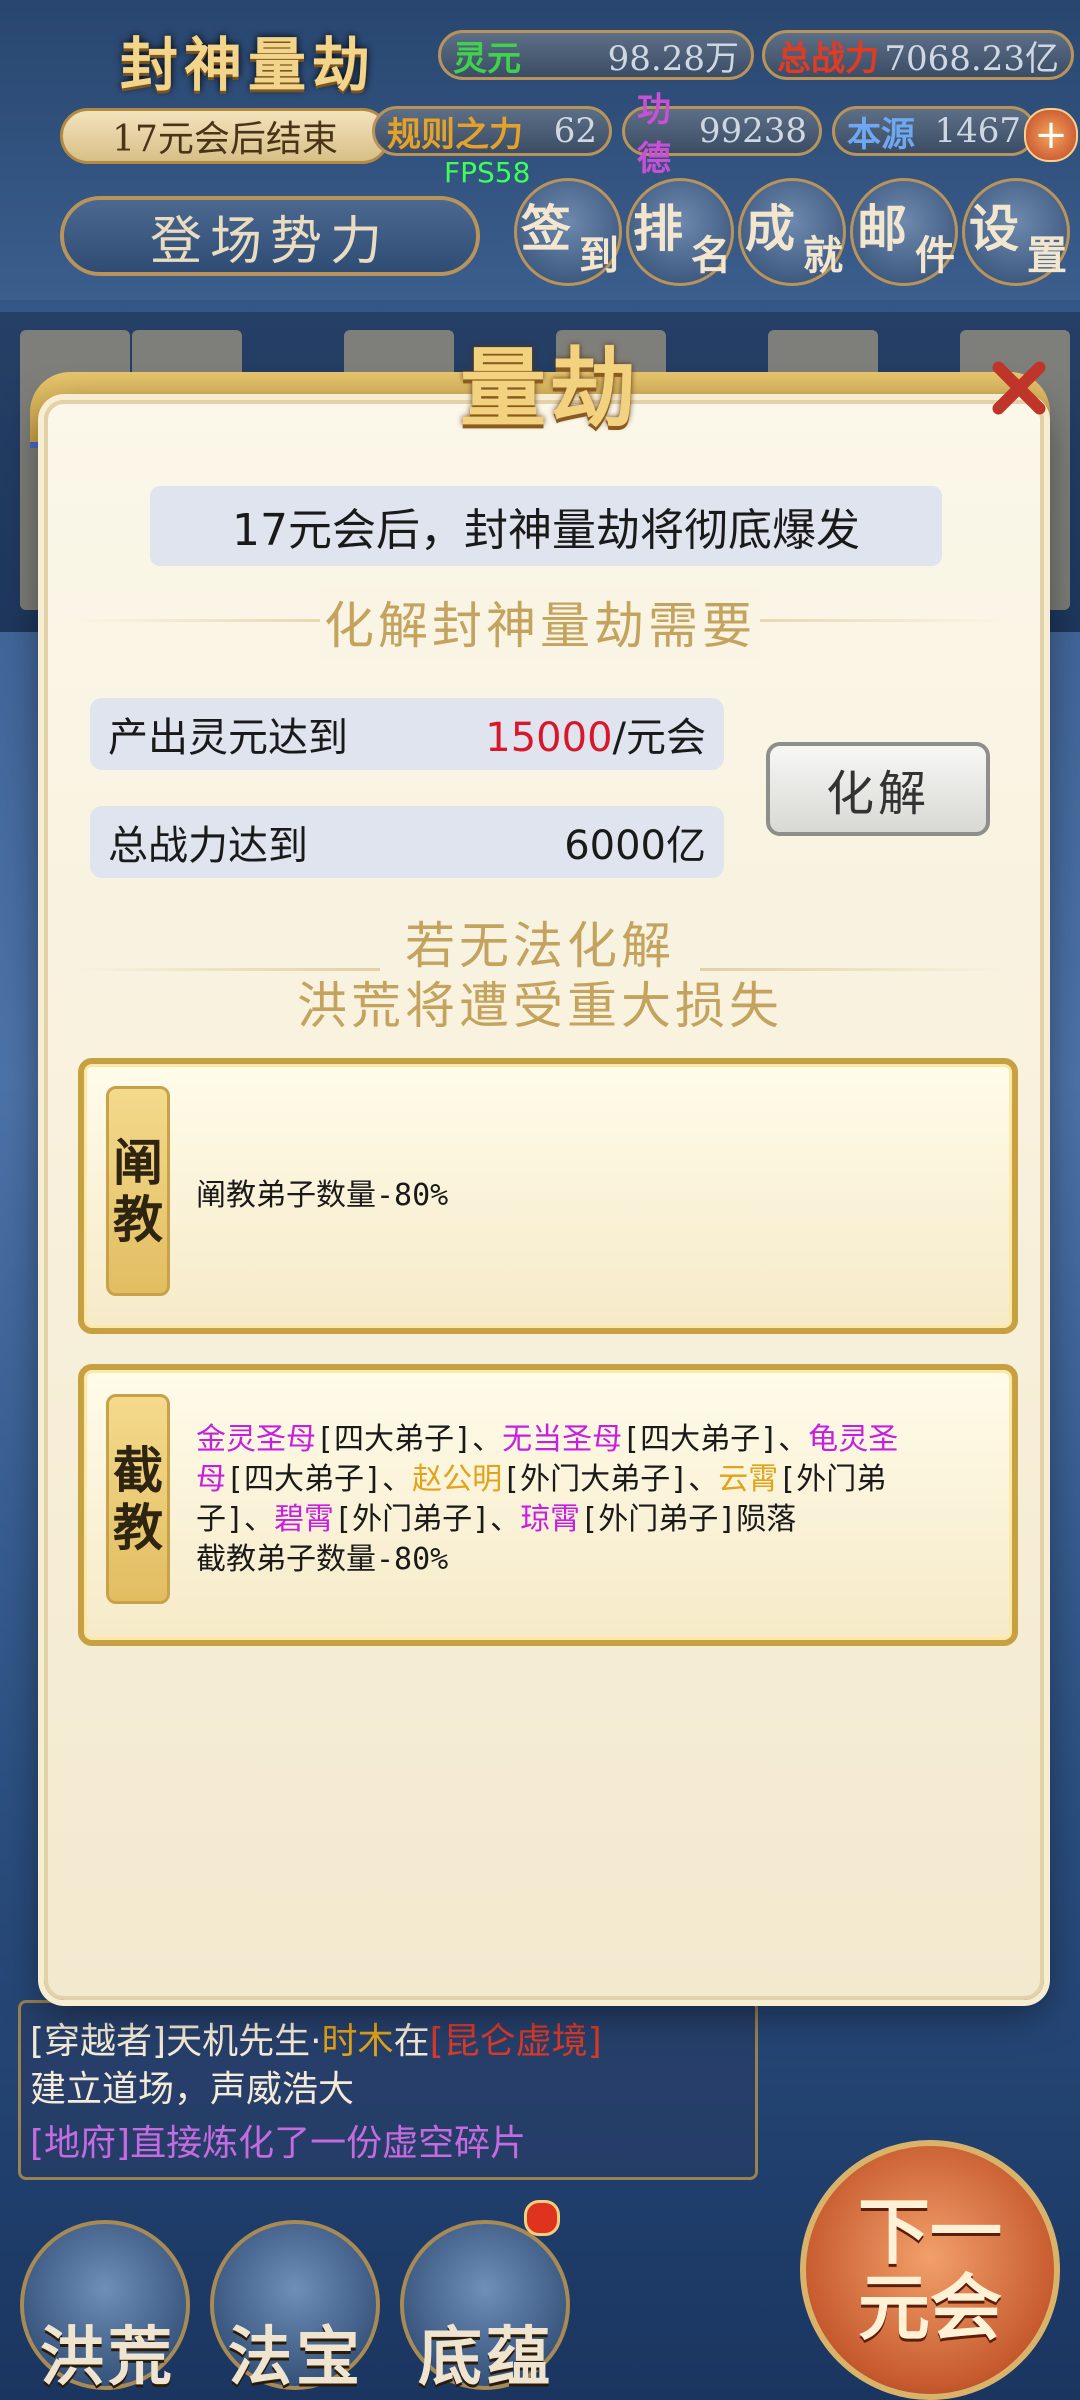 The height and width of the screenshot is (2400, 1080). What do you see at coordinates (635, 846) in the screenshot?
I see `requirement-power-value: 6000亿` at bounding box center [635, 846].